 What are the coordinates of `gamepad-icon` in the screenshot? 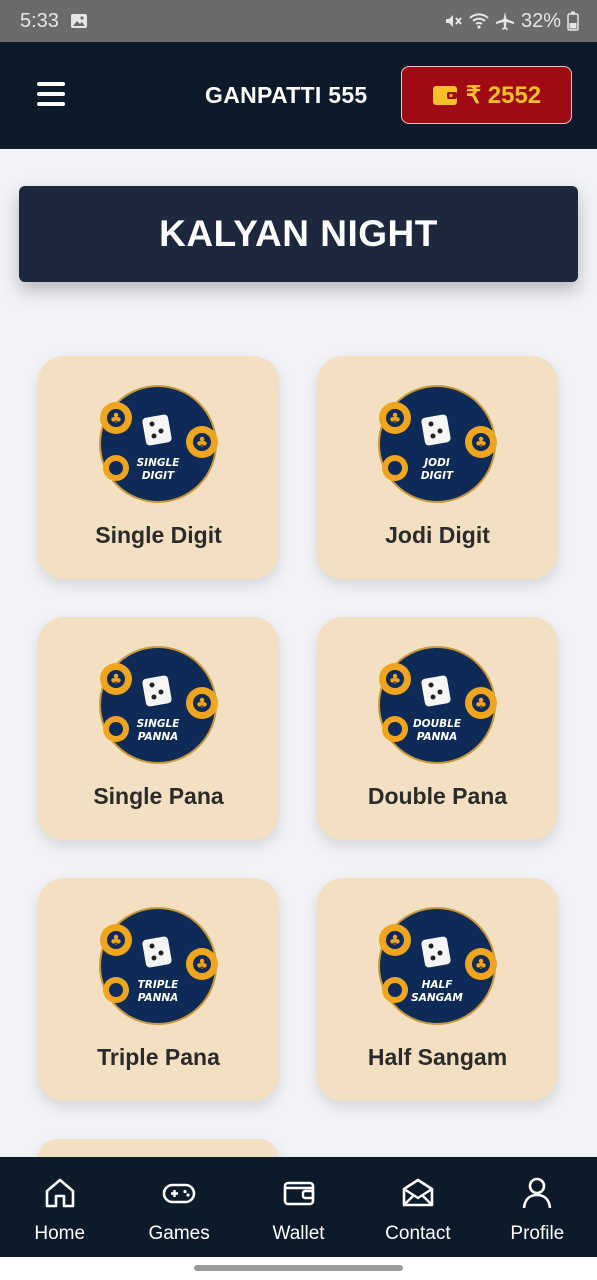 It's located at (179, 1193).